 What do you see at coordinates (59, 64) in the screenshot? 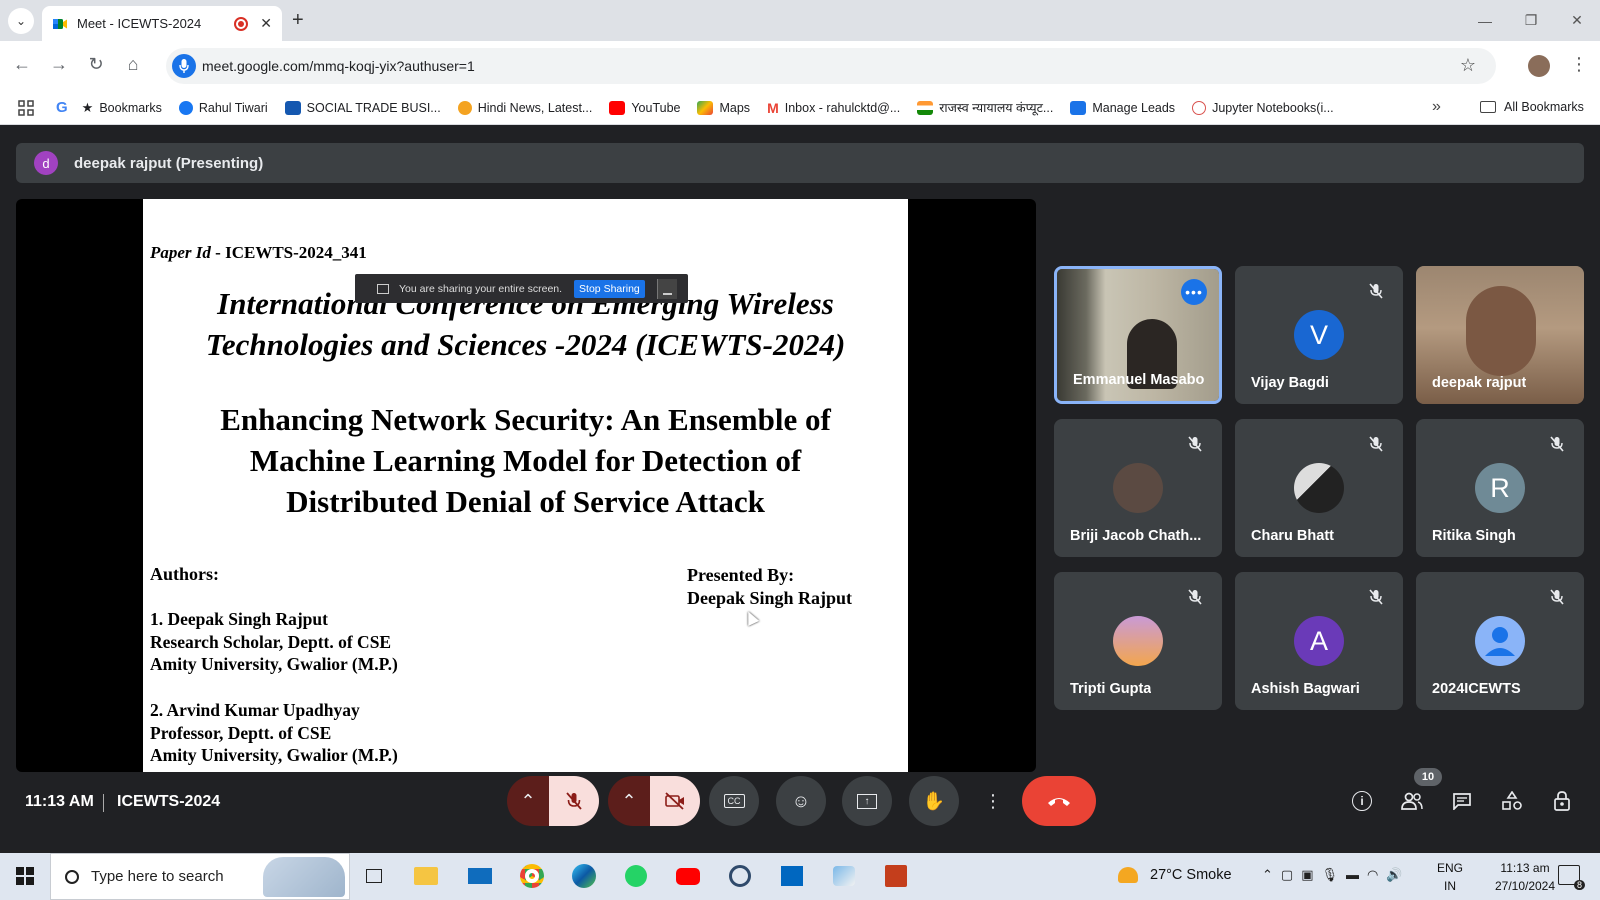
I see `forward-button: →` at bounding box center [59, 64].